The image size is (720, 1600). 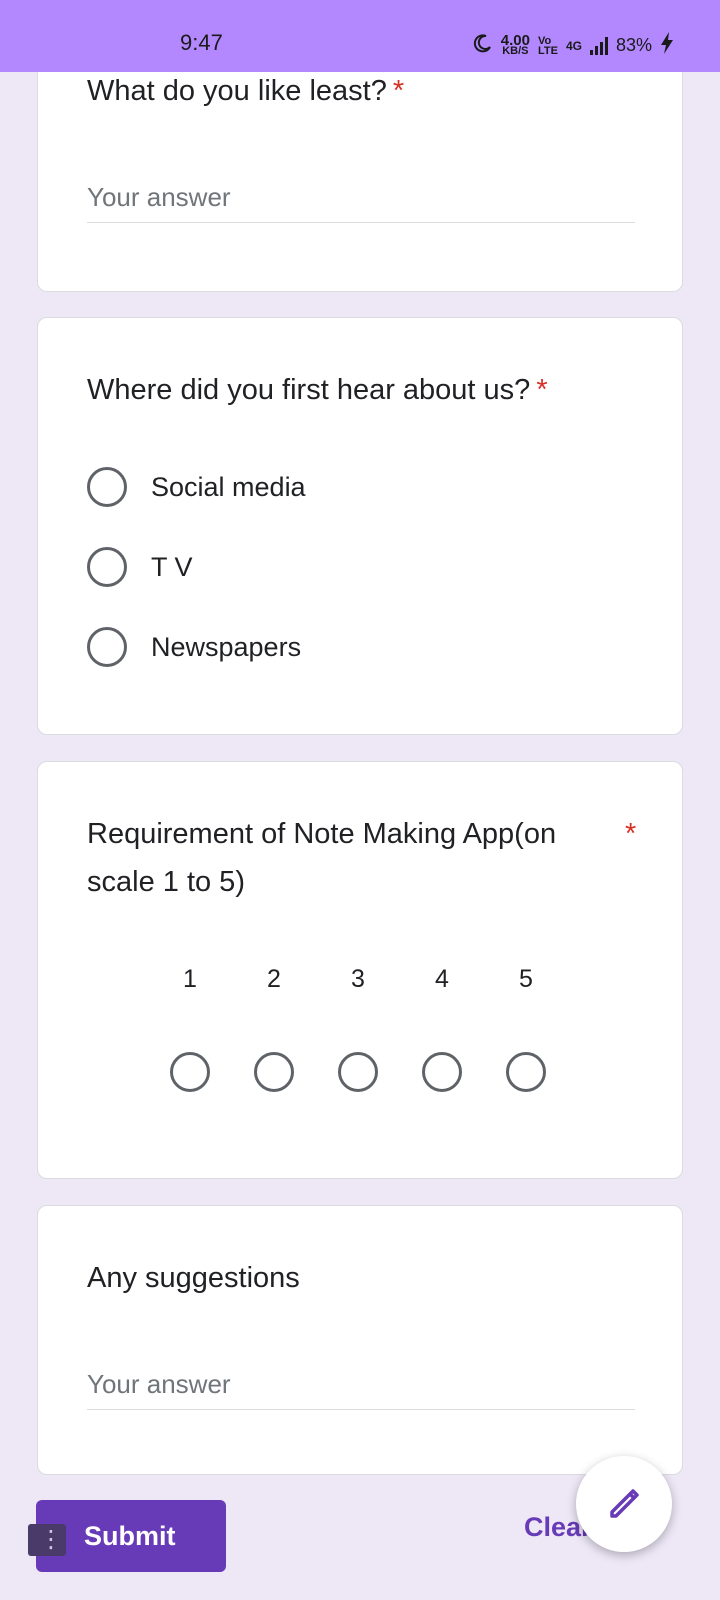 What do you see at coordinates (515, 44) in the screenshot?
I see `network-speed: 4.00 KB/S` at bounding box center [515, 44].